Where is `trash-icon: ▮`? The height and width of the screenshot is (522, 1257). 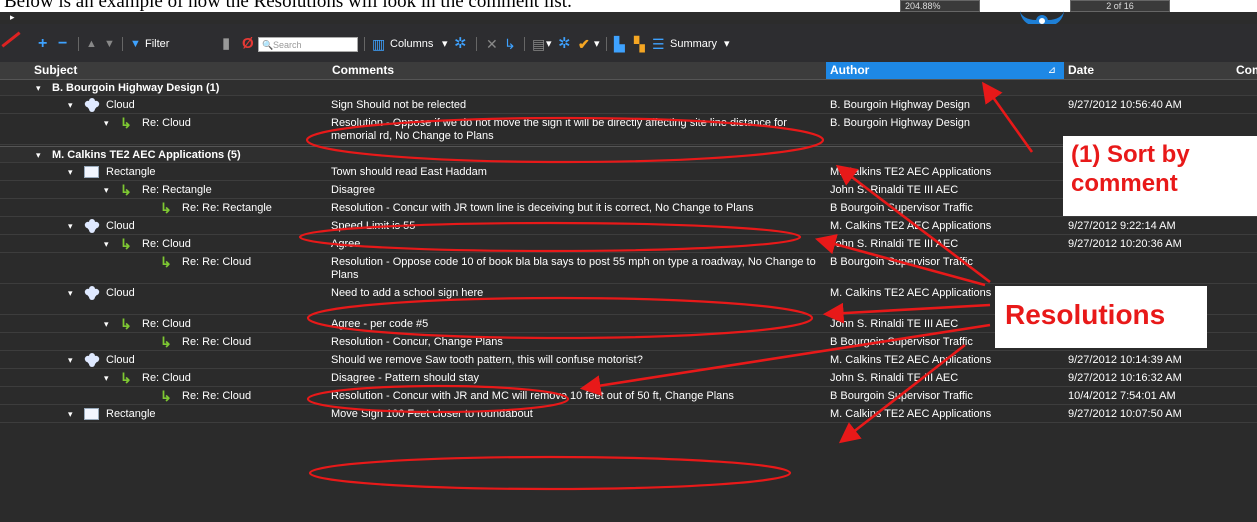
trash-icon: ▮ is located at coordinates (226, 44).